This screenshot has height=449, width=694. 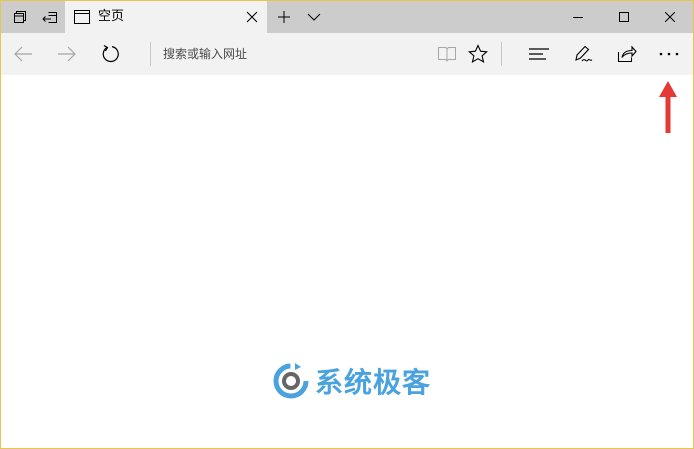 I want to click on back-button, so click(x=23, y=54).